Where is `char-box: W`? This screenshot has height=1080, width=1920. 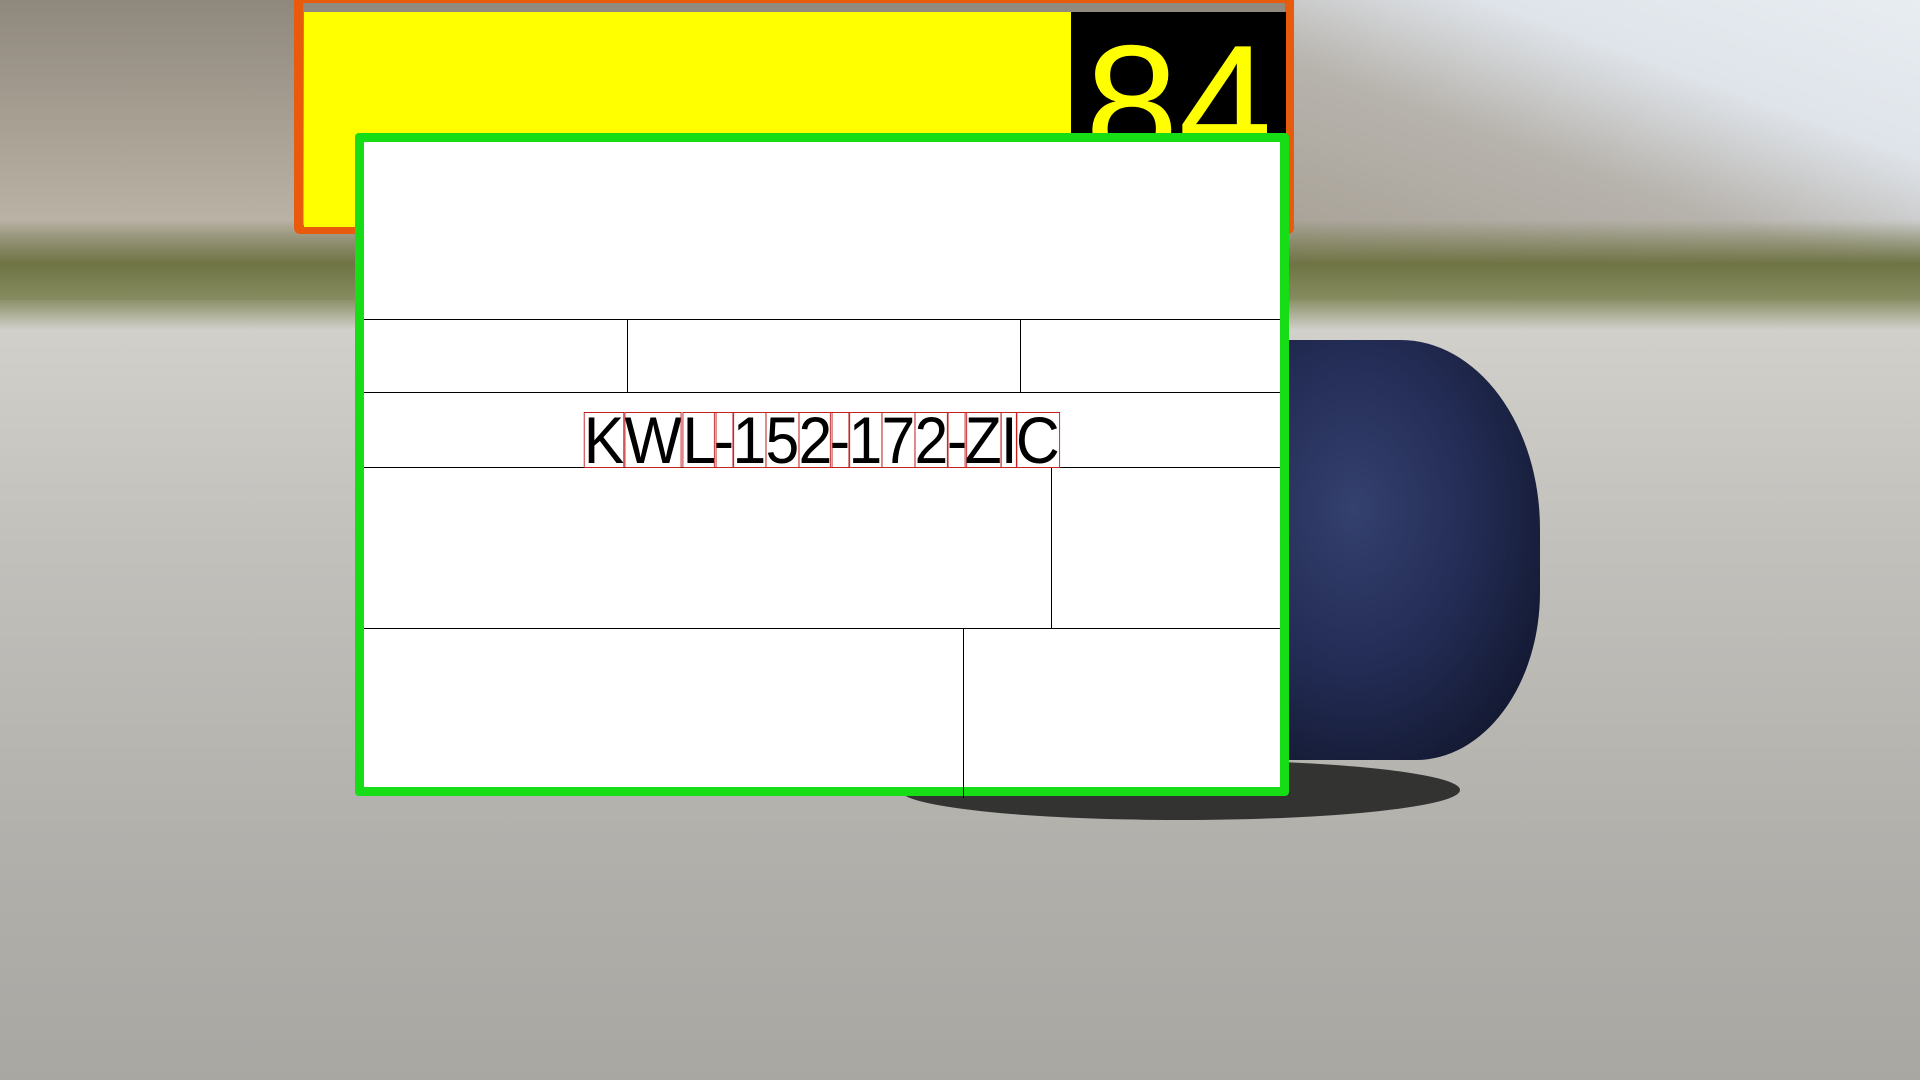 char-box: W is located at coordinates (653, 439).